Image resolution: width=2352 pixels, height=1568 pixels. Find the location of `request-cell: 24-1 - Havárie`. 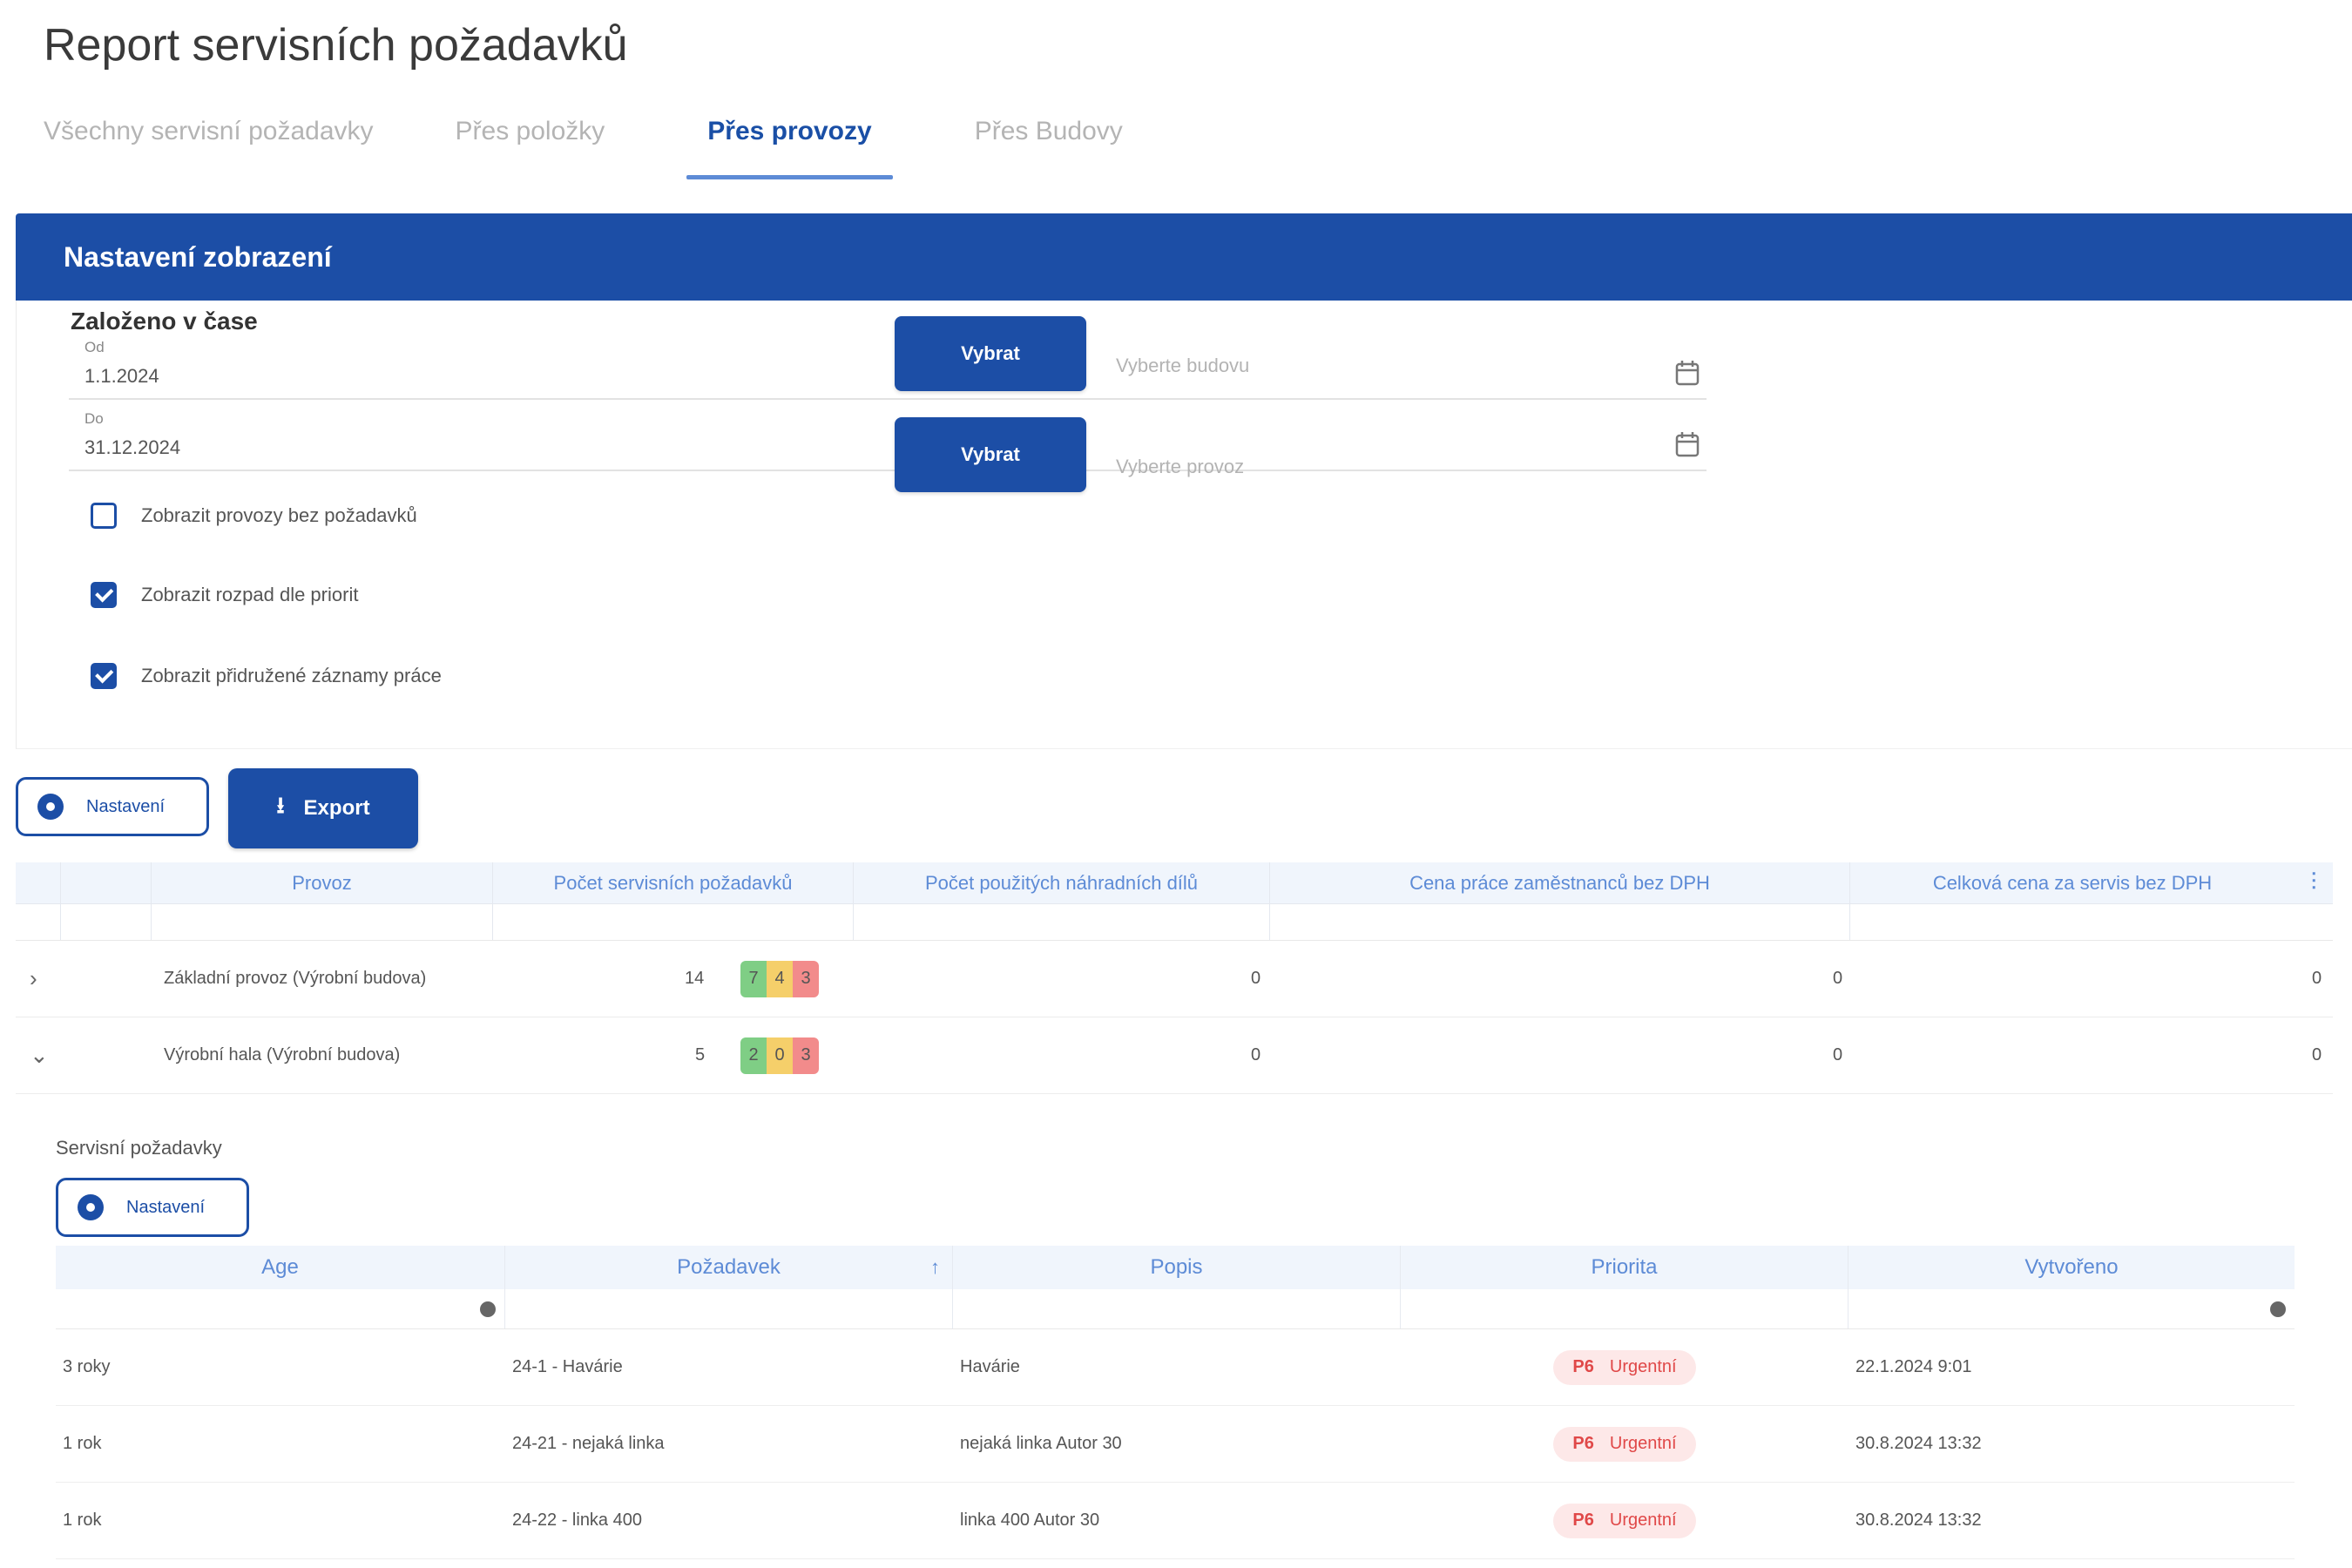

request-cell: 24-1 - Havárie is located at coordinates (729, 1367).